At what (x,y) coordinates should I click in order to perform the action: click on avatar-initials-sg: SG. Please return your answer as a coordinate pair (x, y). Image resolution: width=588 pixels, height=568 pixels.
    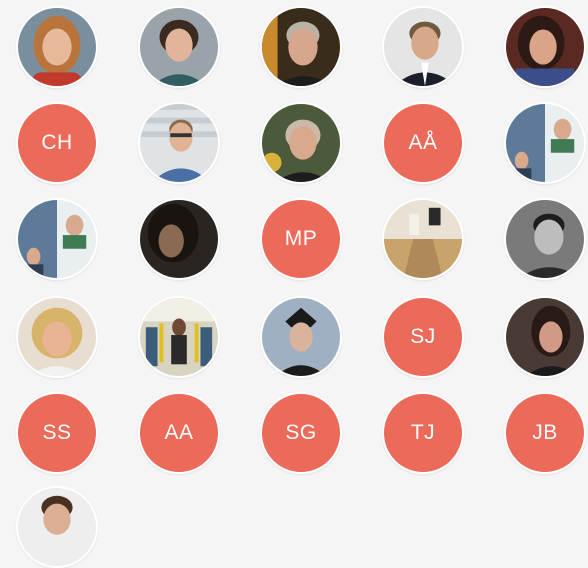
    Looking at the image, I should click on (301, 433).